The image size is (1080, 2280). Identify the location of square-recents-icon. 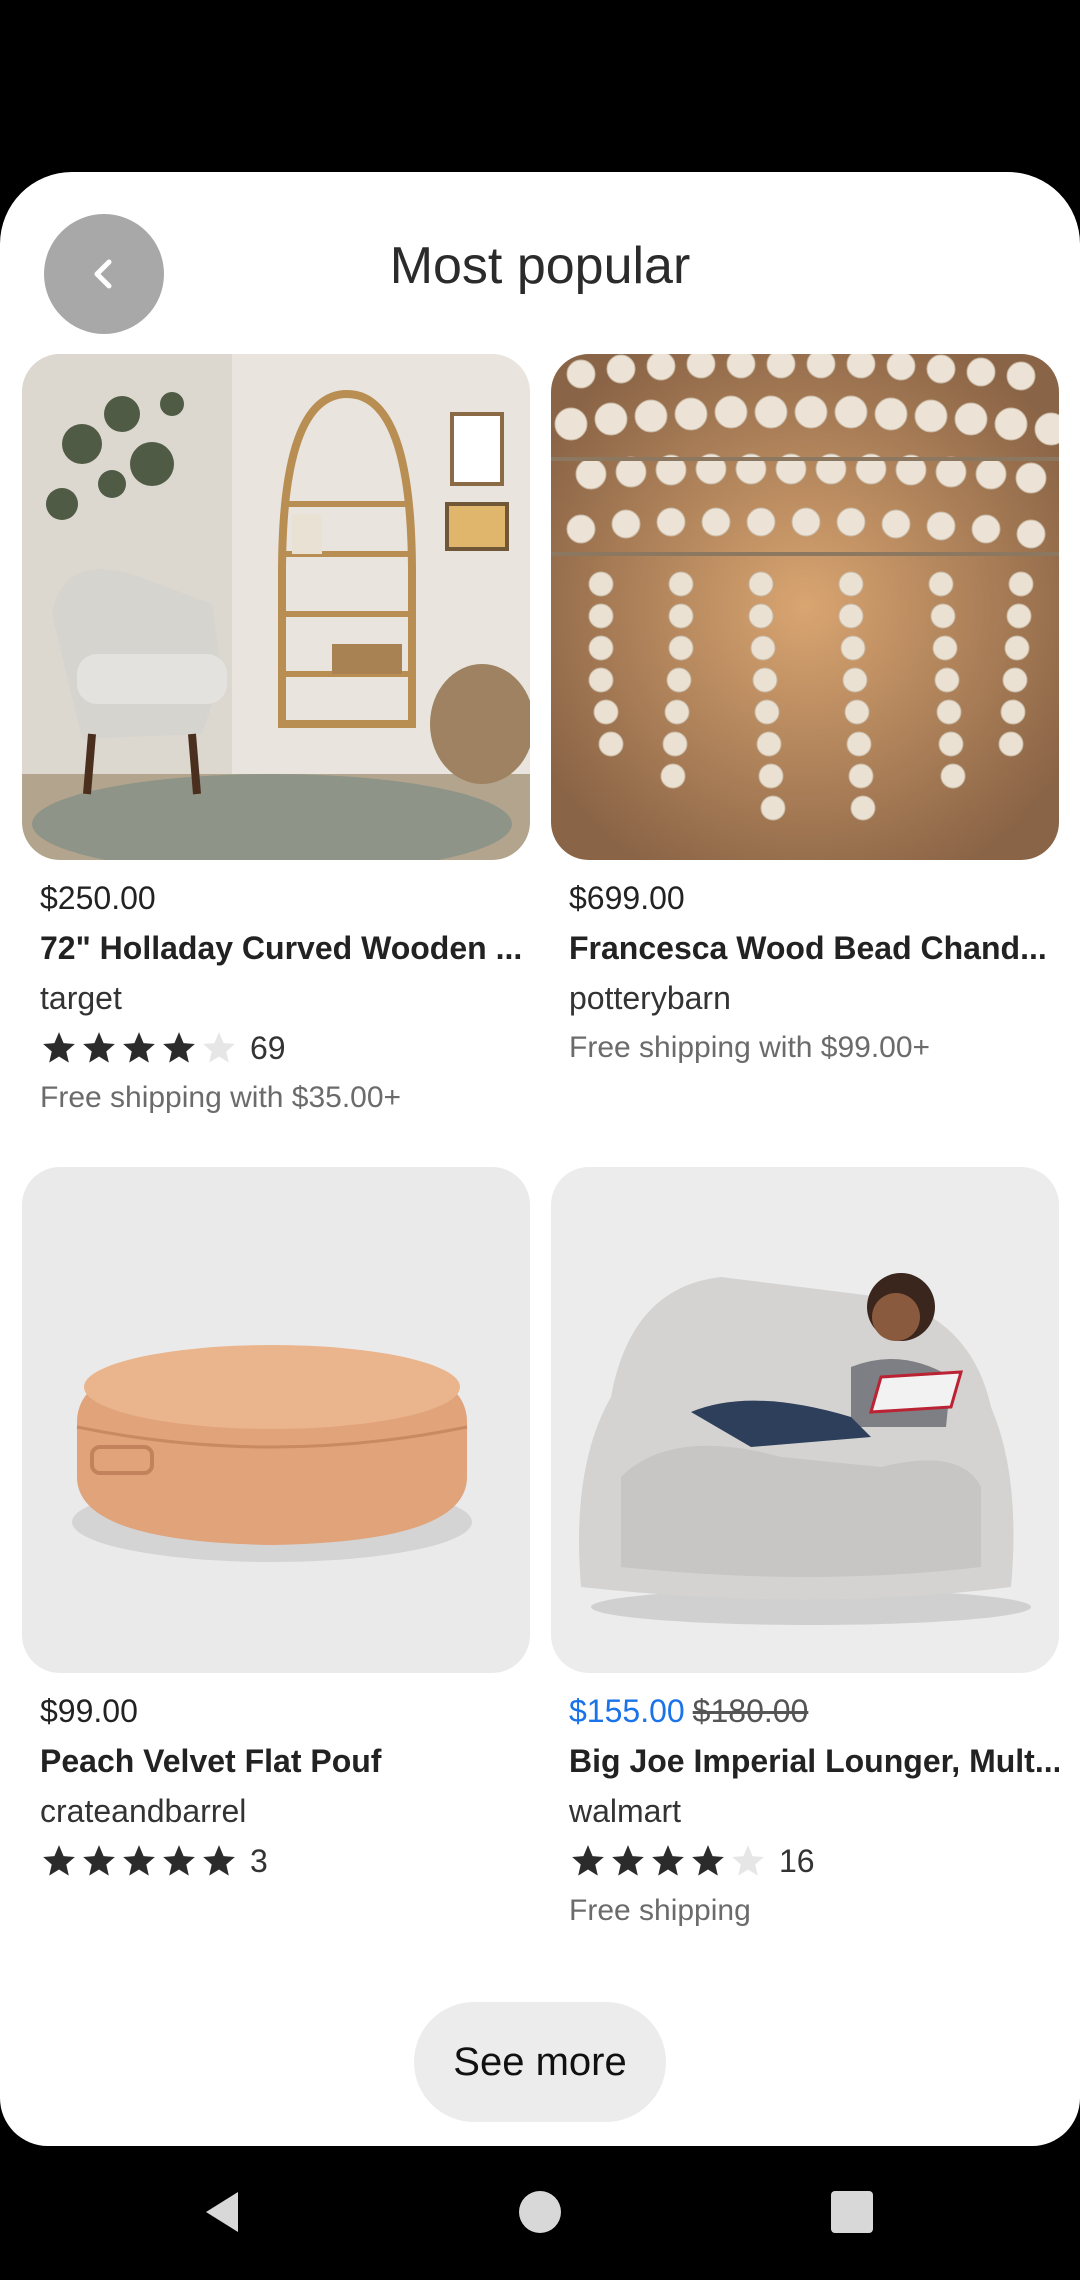
(852, 2212).